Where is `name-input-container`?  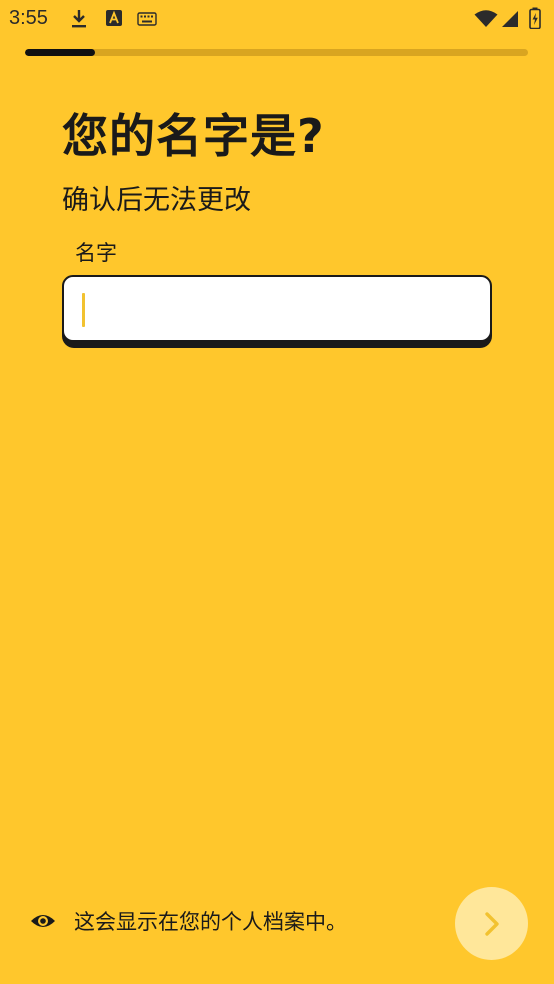 name-input-container is located at coordinates (277, 308).